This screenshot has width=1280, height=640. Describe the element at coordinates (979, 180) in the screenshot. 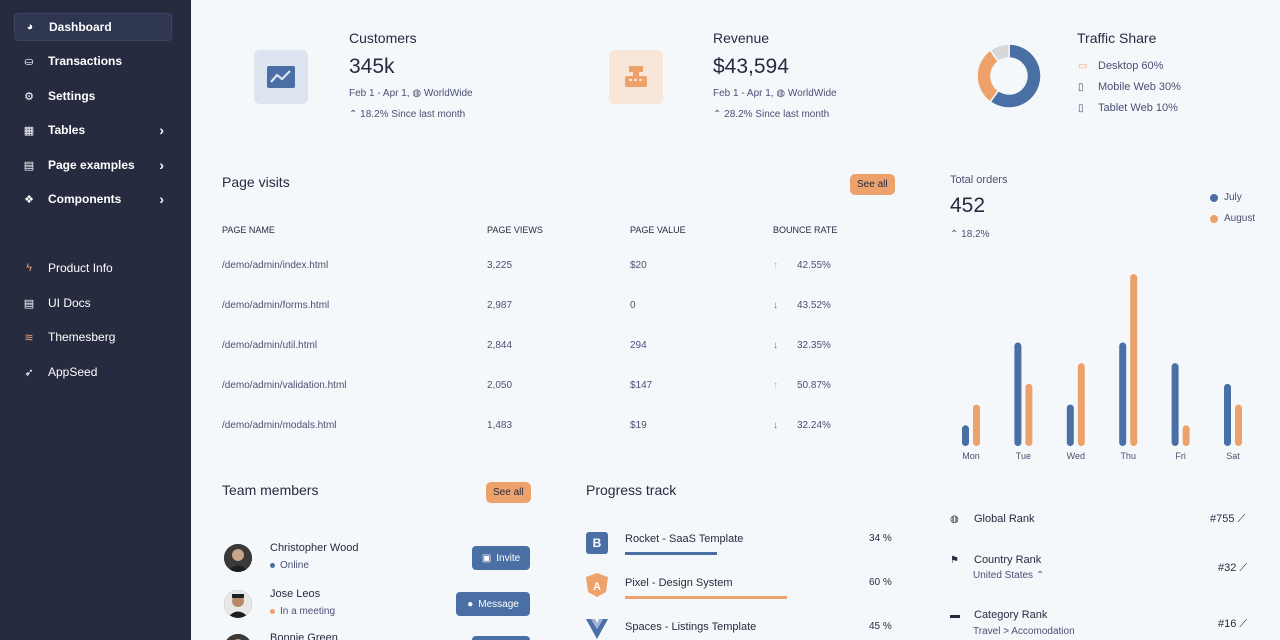

I see `total-orders-label: Total orders` at that location.